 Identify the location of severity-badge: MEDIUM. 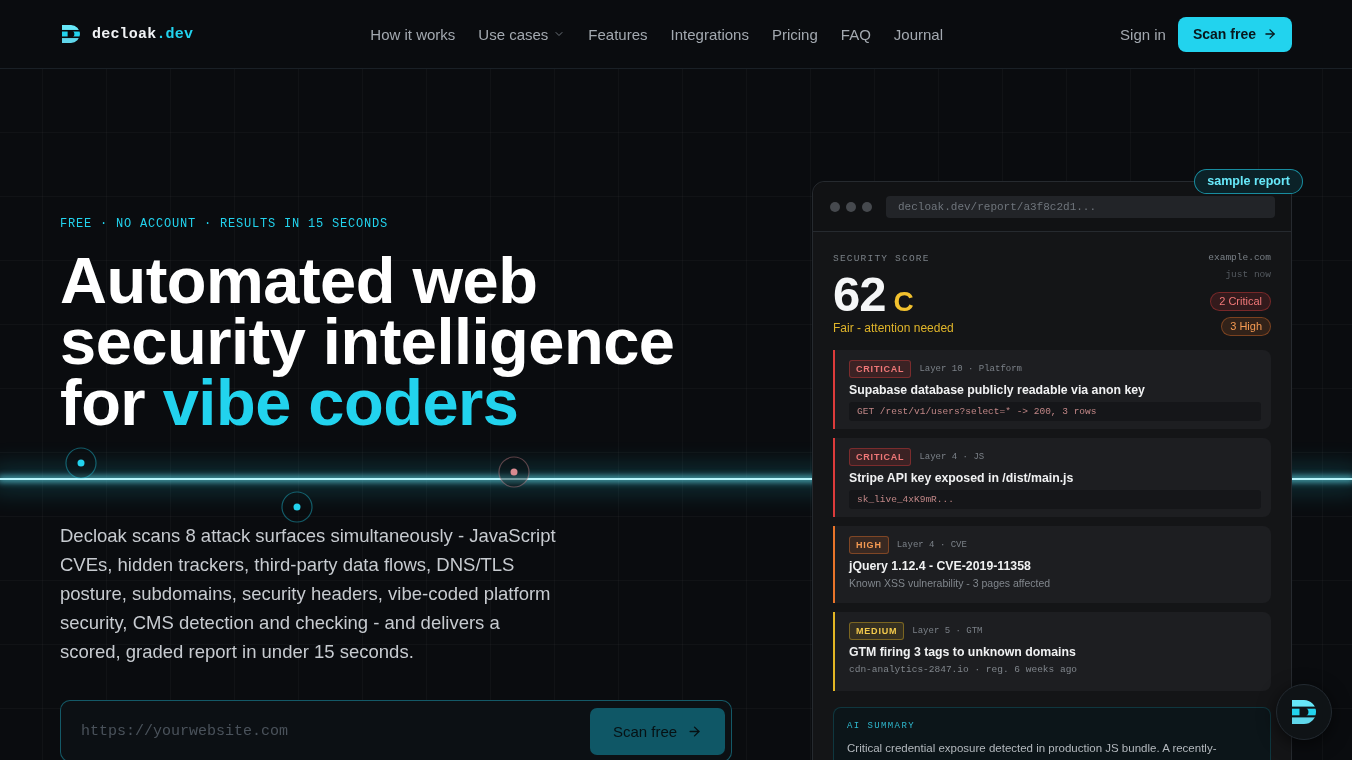
(877, 631).